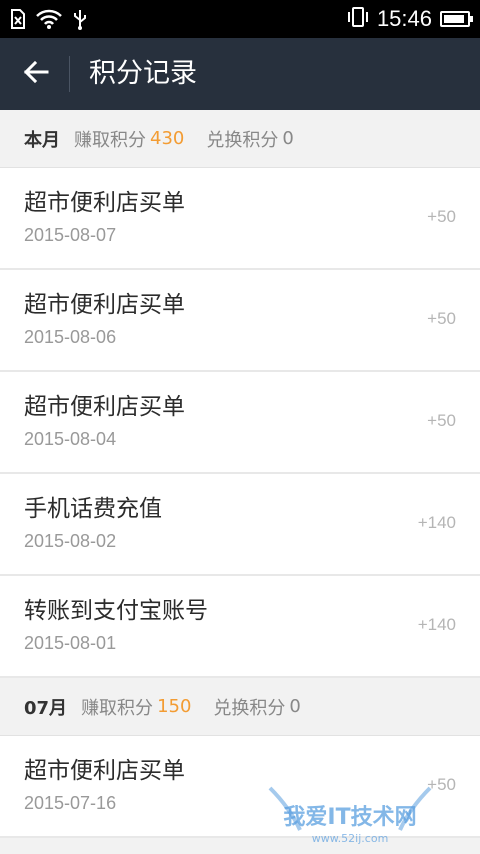 This screenshot has width=480, height=854. I want to click on battery-icon, so click(456, 19).